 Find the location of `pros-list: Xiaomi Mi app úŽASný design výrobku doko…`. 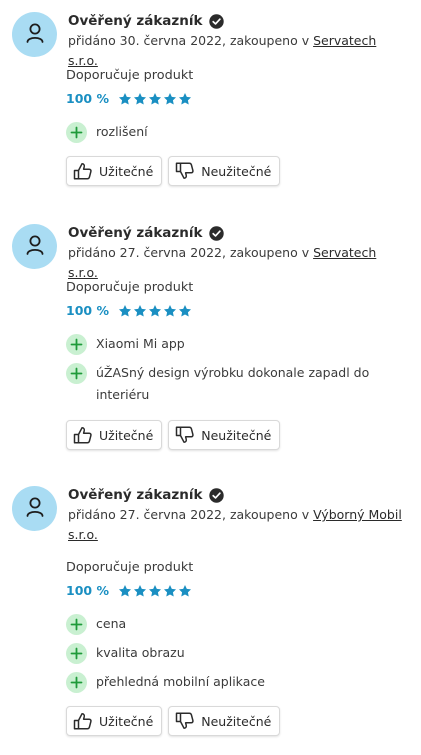

pros-list: Xiaomi Mi app úŽASný design výrobku doko… is located at coordinates (236, 373).